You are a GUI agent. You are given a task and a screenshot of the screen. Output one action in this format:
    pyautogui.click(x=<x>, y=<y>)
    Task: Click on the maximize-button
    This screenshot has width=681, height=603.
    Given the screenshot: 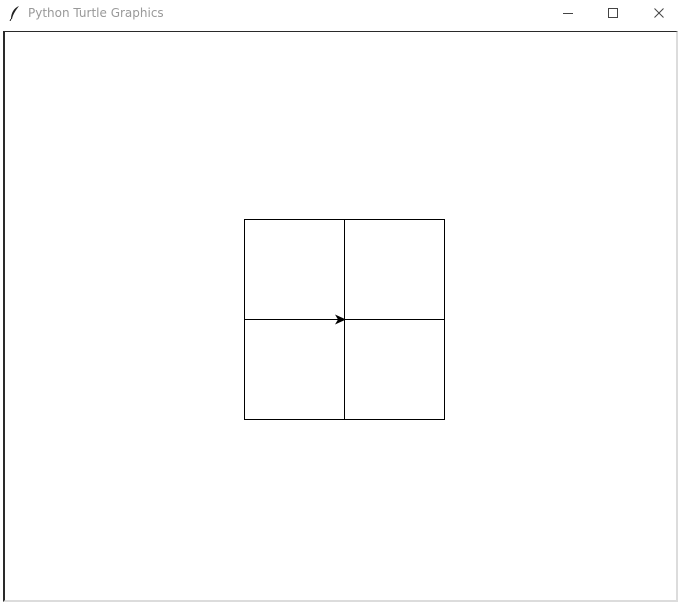 What is the action you would take?
    pyautogui.click(x=613, y=13)
    